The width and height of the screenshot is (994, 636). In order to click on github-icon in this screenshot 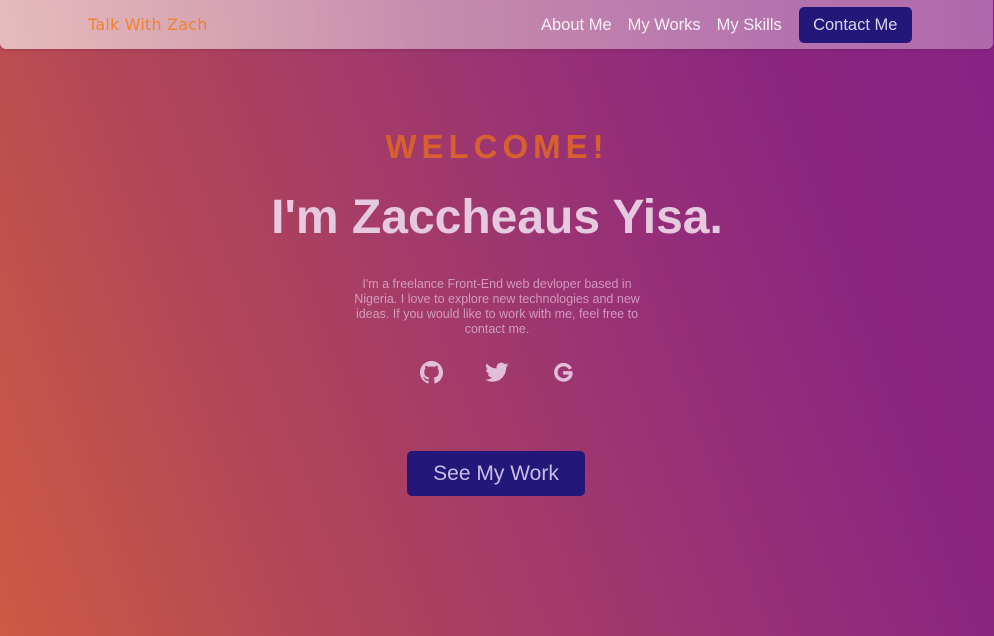, I will do `click(431, 371)`.